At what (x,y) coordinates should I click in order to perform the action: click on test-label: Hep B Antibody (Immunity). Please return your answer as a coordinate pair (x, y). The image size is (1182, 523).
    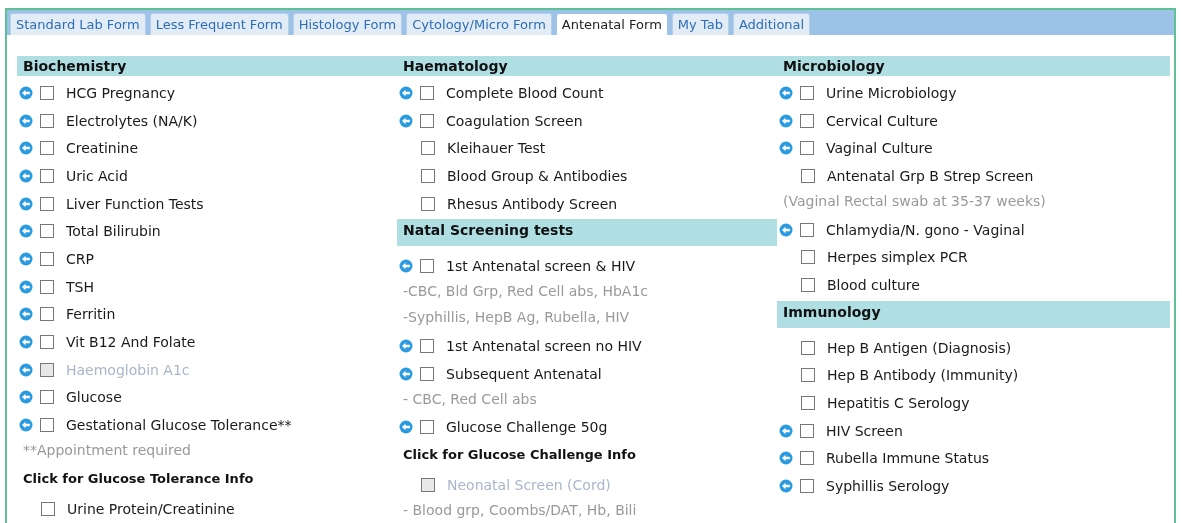
    Looking at the image, I should click on (923, 375).